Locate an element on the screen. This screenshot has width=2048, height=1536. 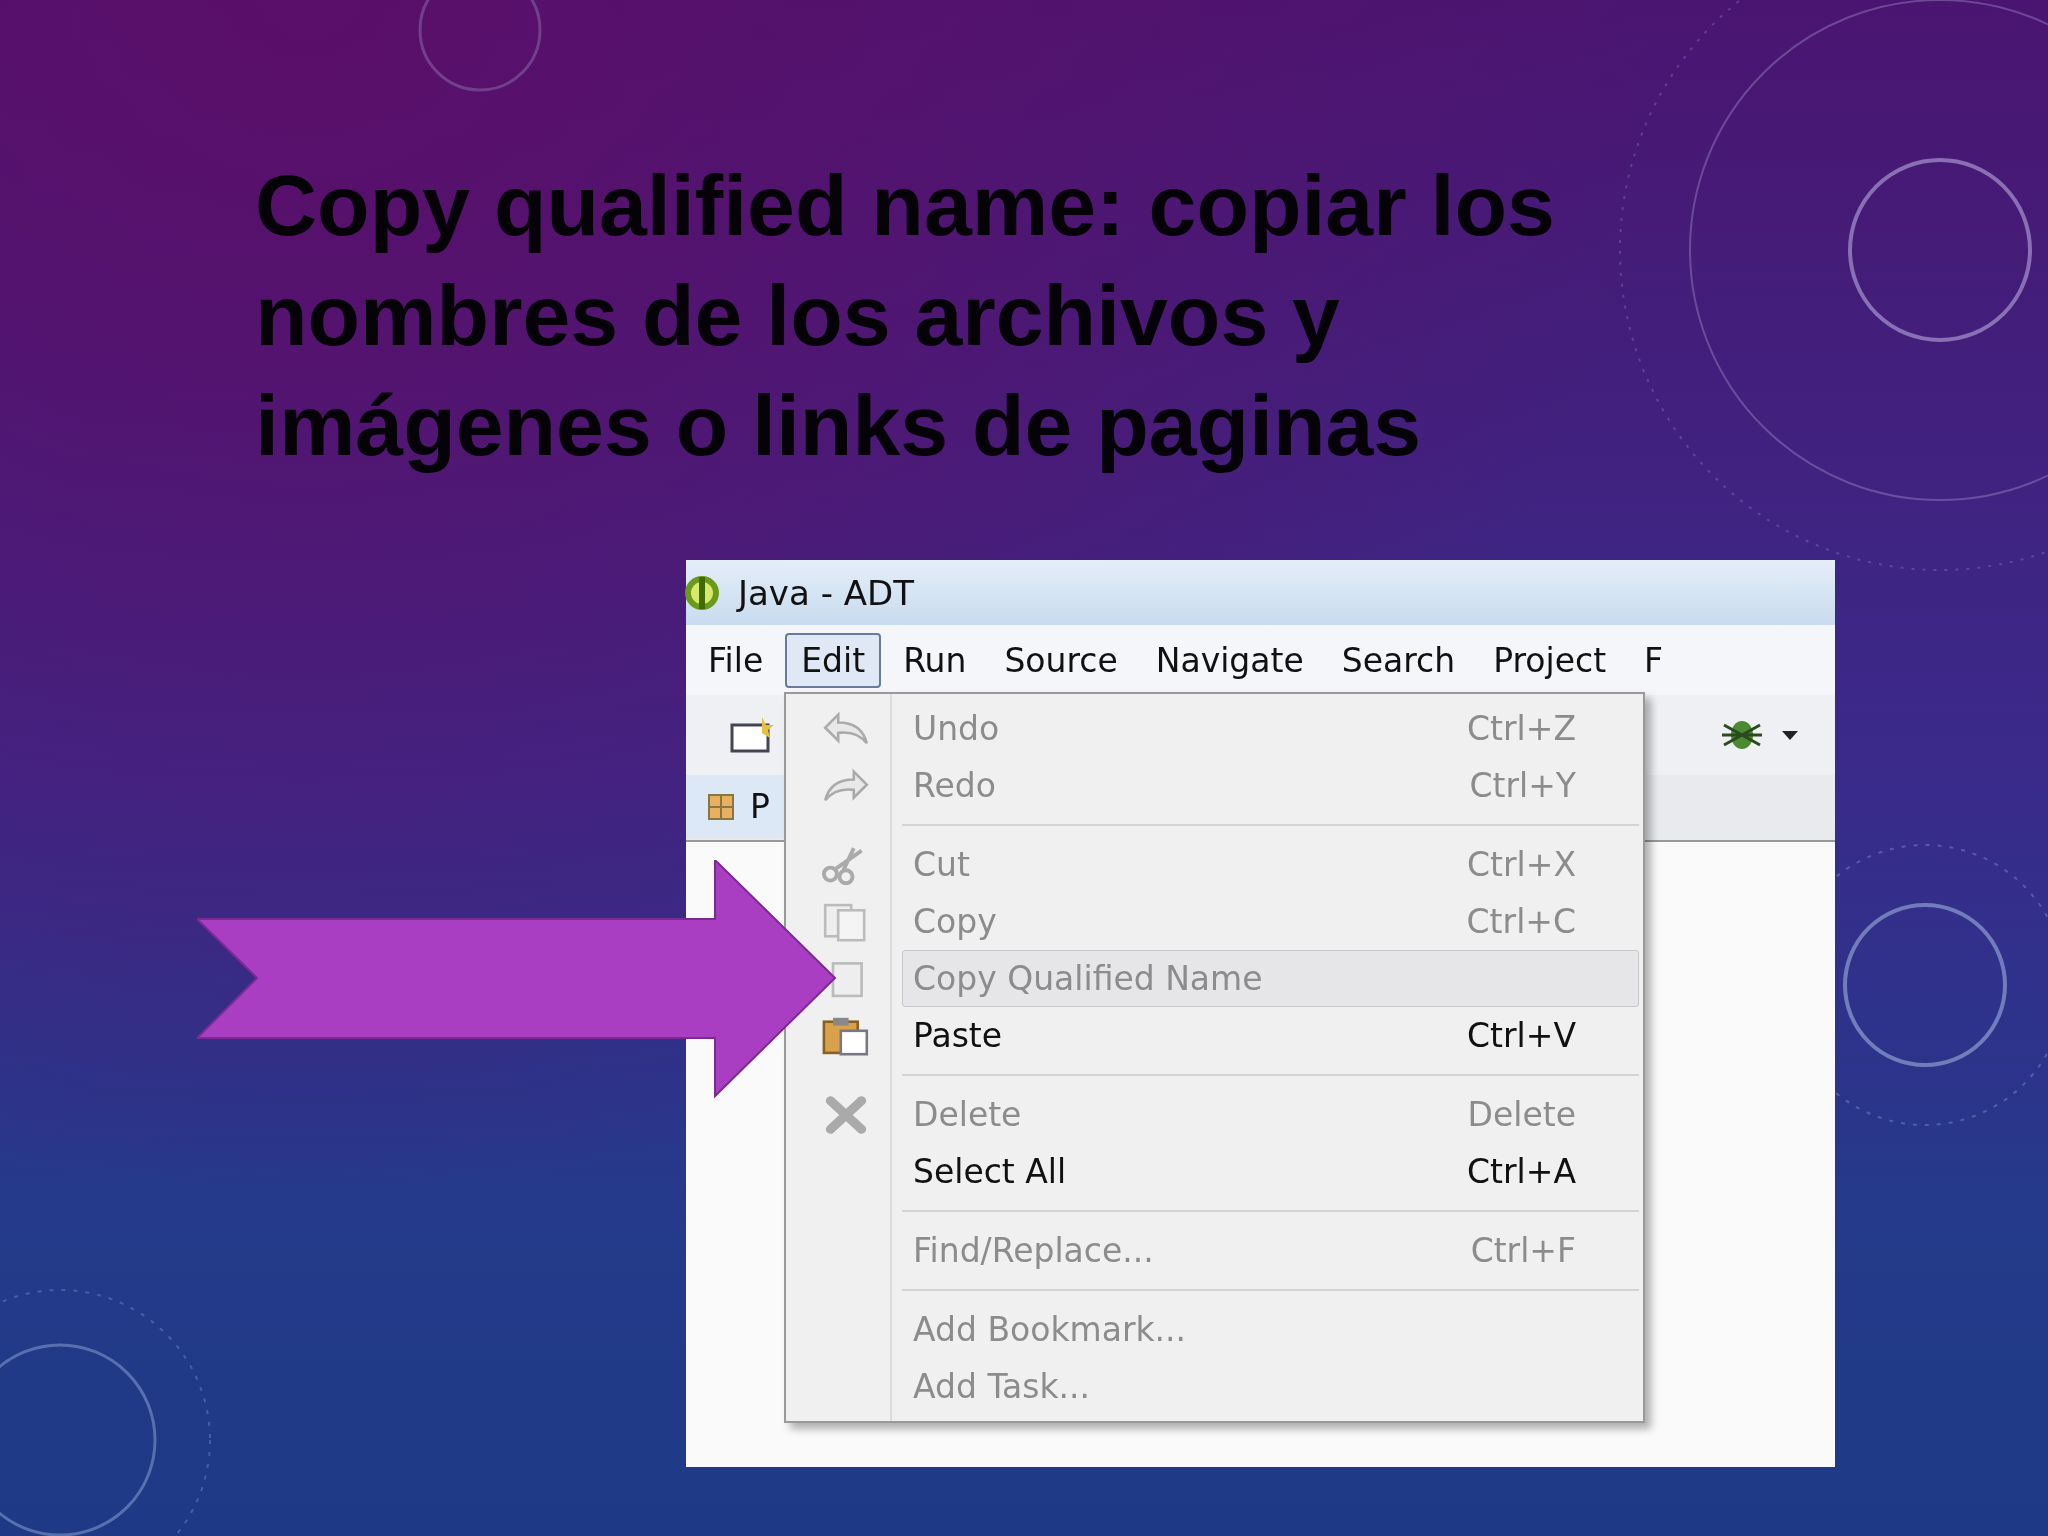
menu-bar-item: File is located at coordinates (736, 660).